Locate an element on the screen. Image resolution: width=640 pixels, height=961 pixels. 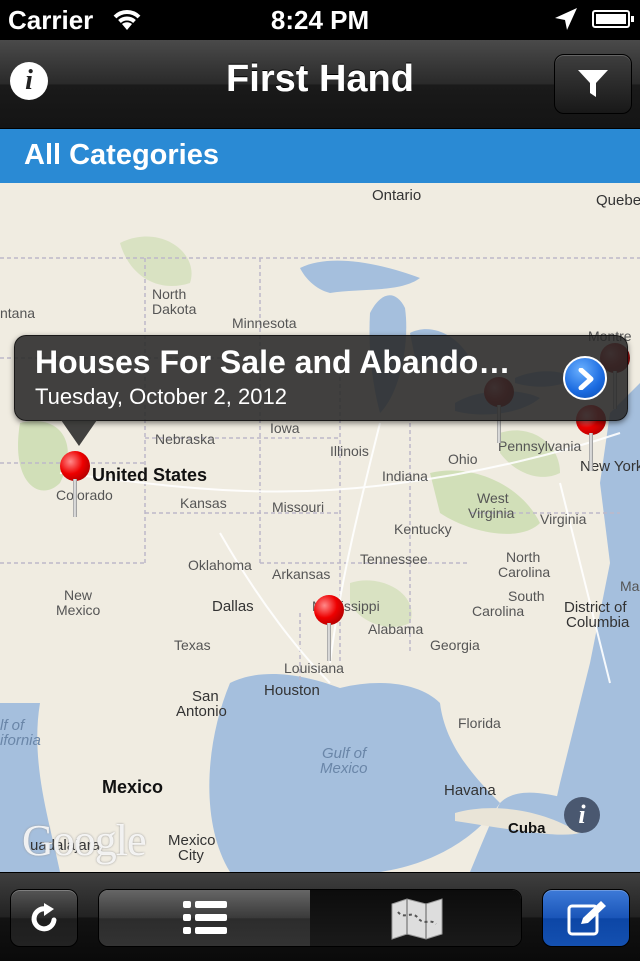
callout-date: Tuesday, October 2, 2012 is located at coordinates (161, 396).